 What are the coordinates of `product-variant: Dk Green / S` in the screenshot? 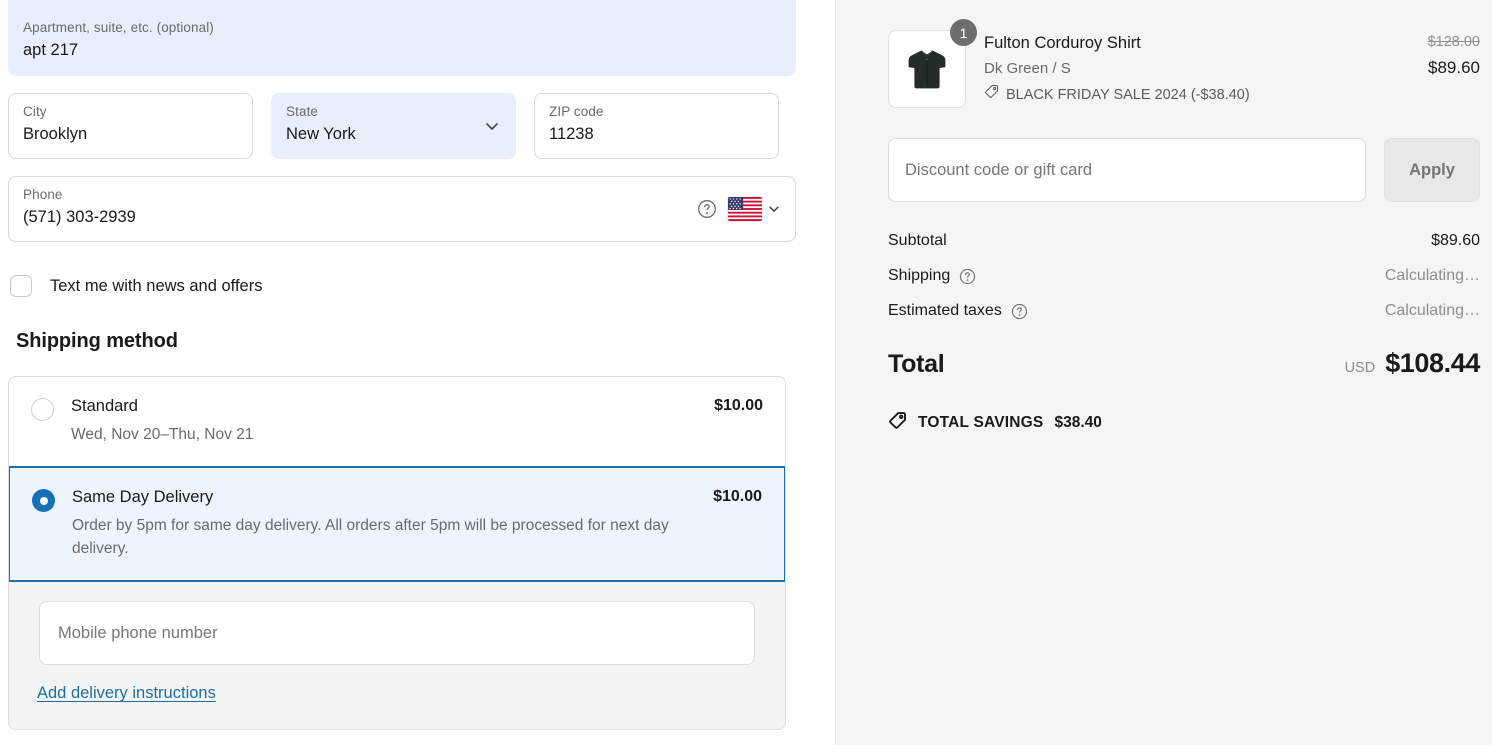 It's located at (1027, 68).